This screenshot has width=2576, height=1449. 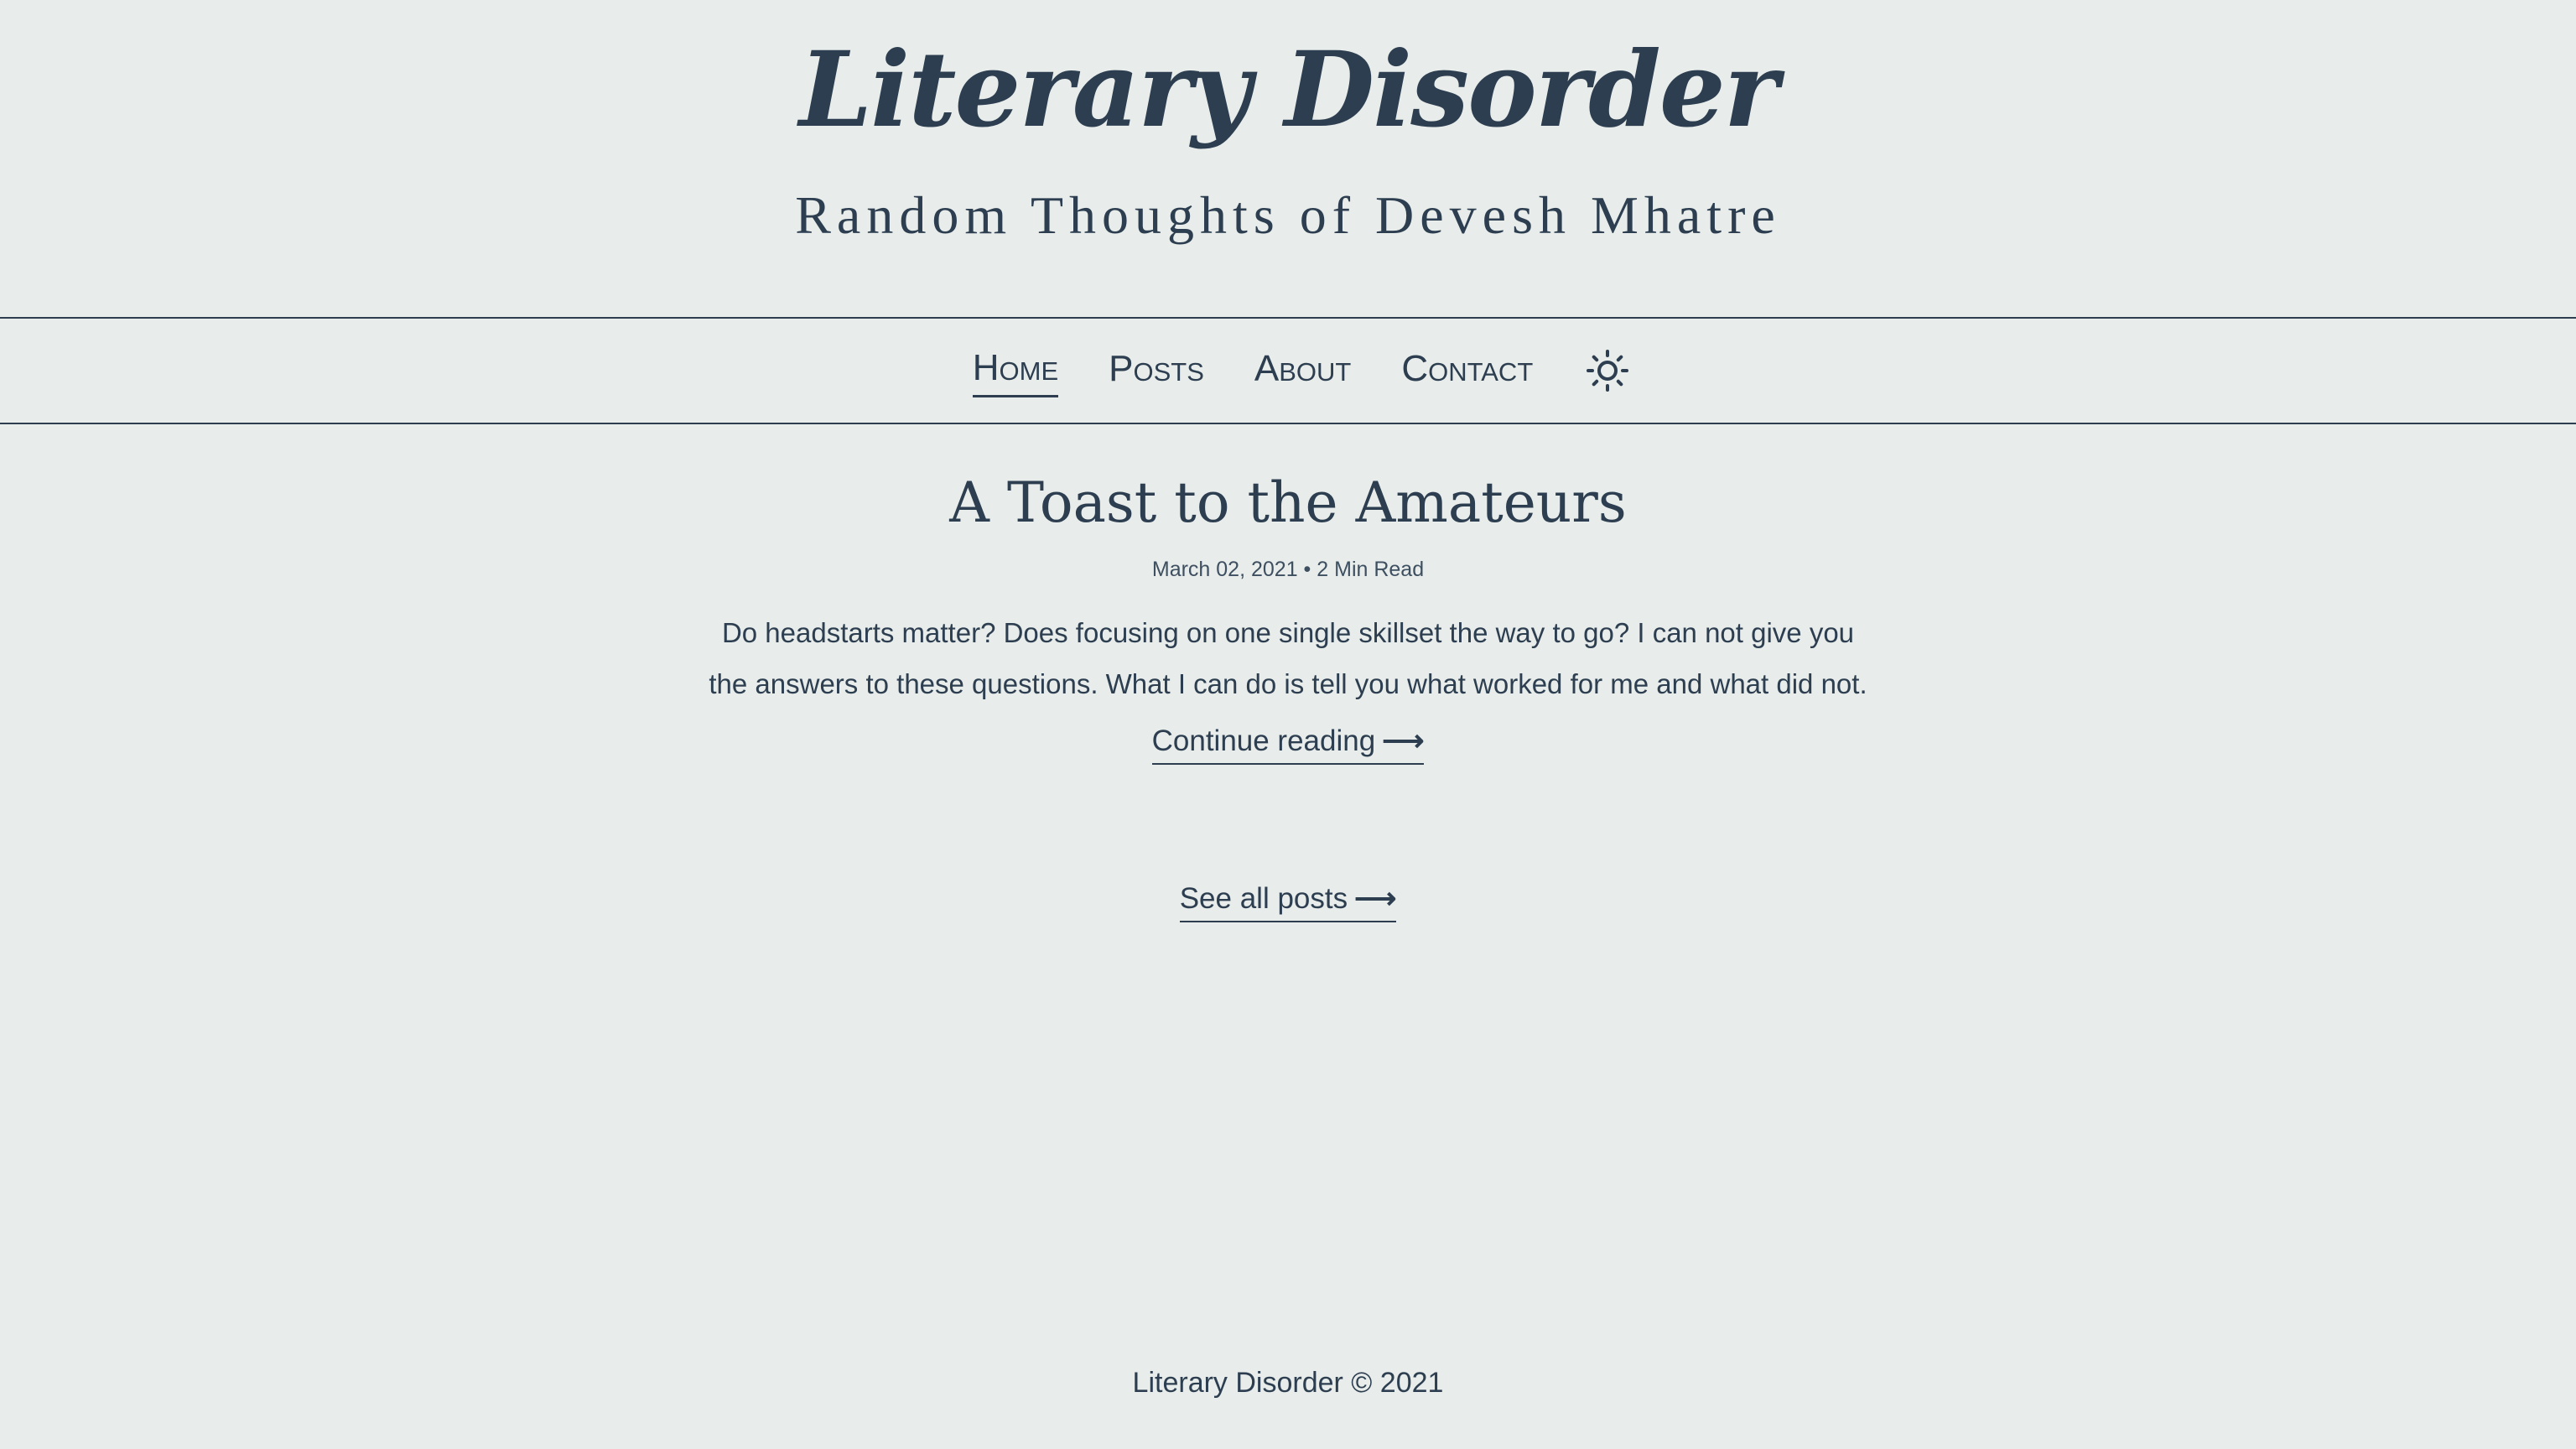 What do you see at coordinates (1263, 899) in the screenshot?
I see `see-all-posts-label: See all posts` at bounding box center [1263, 899].